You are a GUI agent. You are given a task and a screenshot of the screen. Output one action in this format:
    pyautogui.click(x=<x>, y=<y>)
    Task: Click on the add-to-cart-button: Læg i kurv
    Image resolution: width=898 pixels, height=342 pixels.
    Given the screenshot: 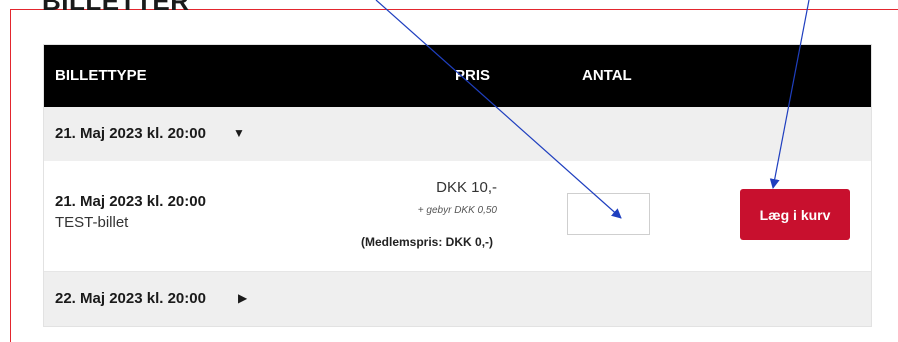 What is the action you would take?
    pyautogui.click(x=795, y=214)
    